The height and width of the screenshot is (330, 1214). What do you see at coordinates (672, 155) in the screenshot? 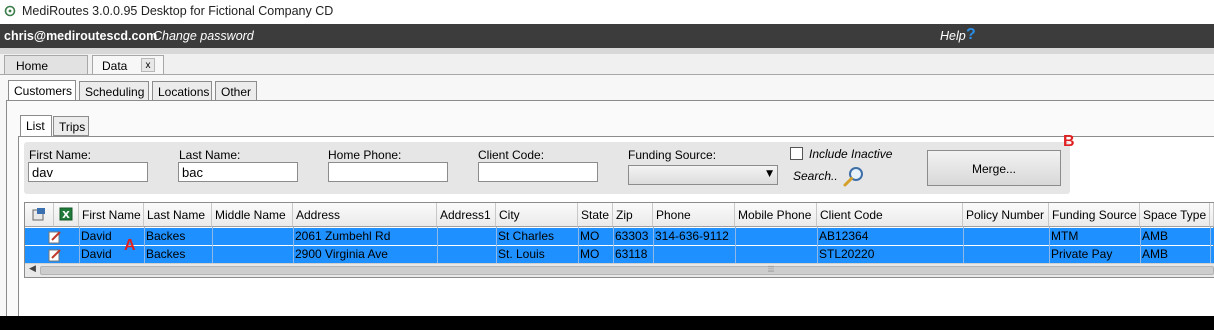
I see `funding-source-label: Funding Source:` at bounding box center [672, 155].